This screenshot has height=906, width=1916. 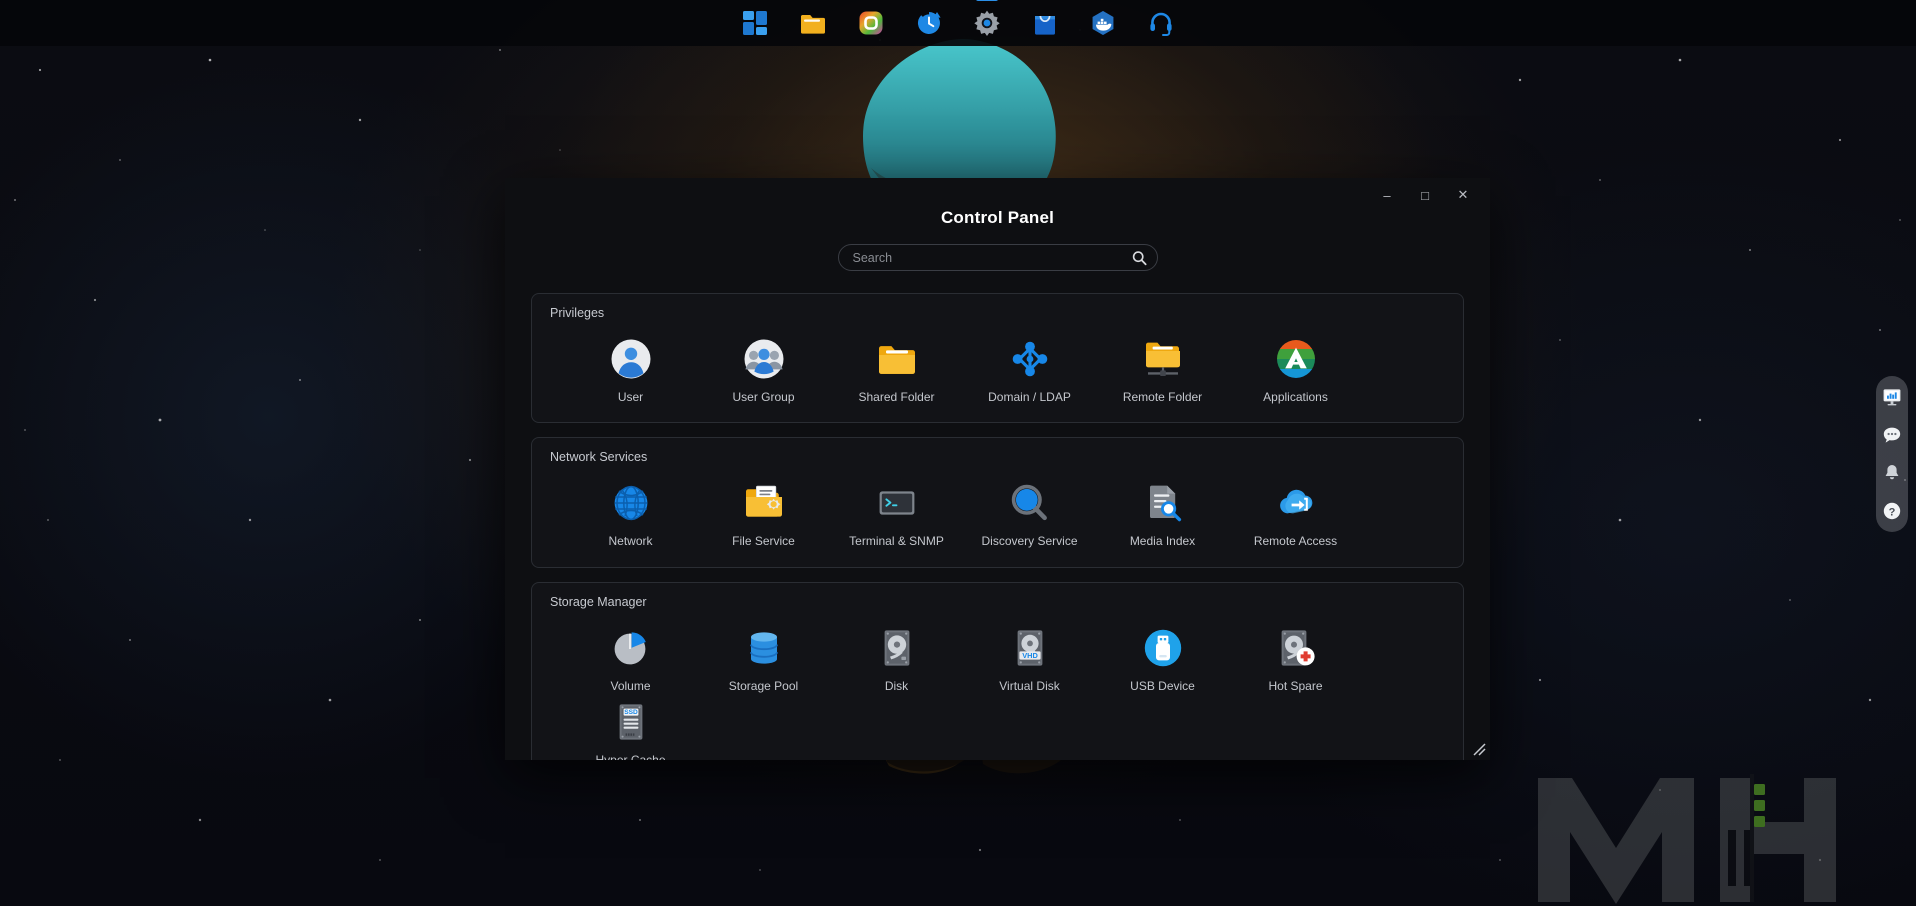 I want to click on section-title: Privileges, so click(x=577, y=313).